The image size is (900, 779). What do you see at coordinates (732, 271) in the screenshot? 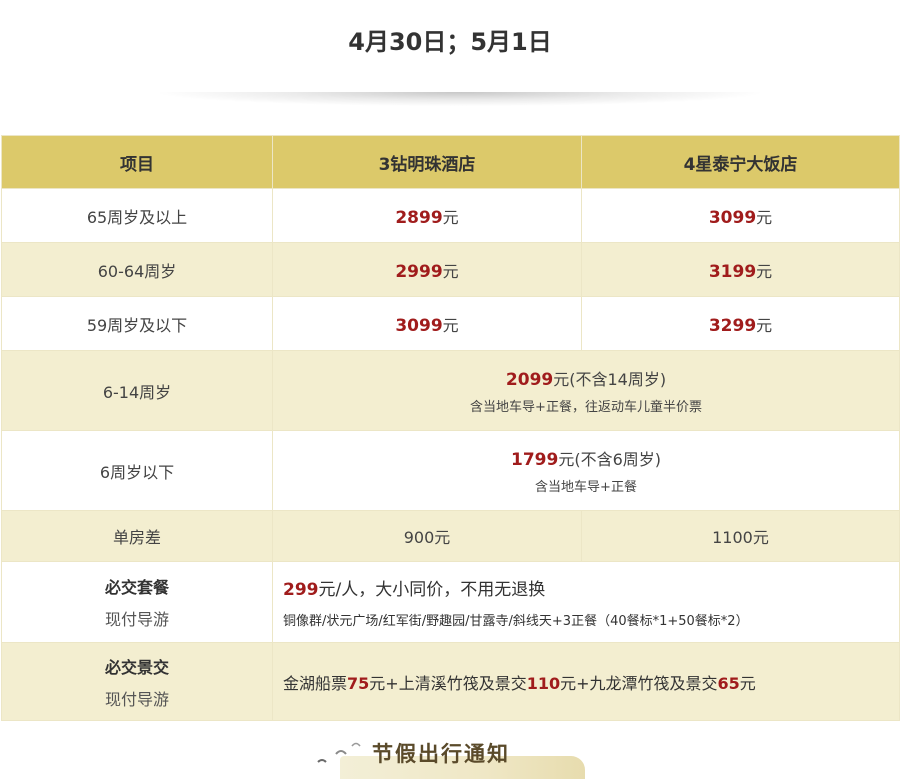
I see `price-value: 3199` at bounding box center [732, 271].